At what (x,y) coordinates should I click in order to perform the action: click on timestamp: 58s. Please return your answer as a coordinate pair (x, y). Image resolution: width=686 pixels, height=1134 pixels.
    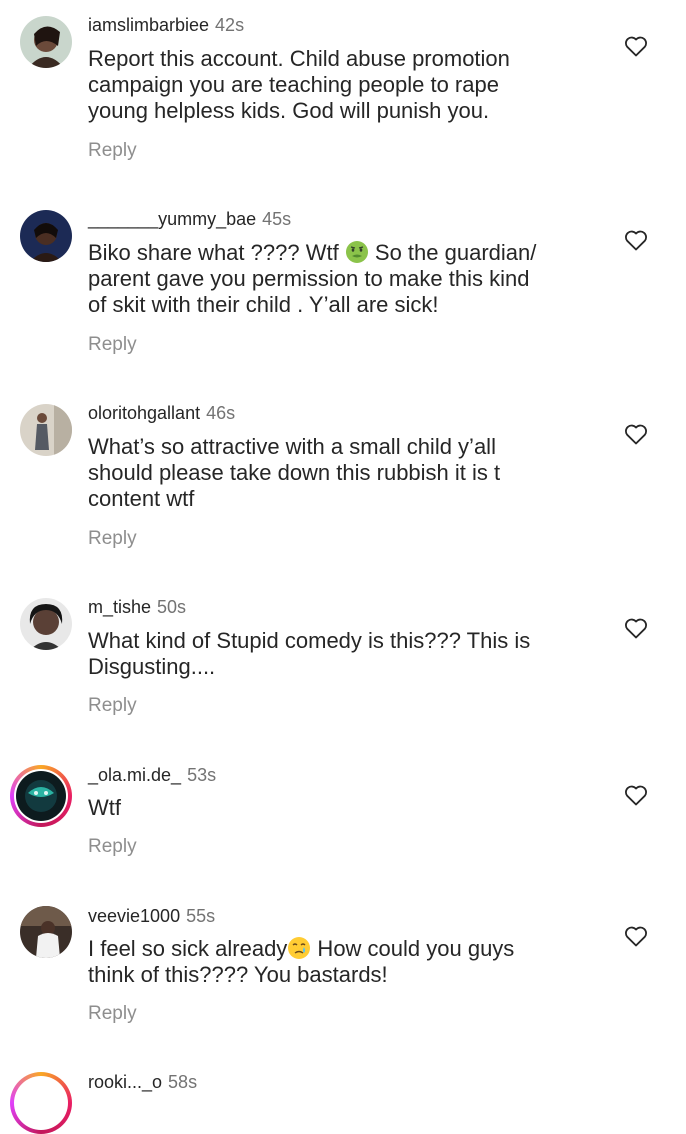
    Looking at the image, I should click on (183, 1082).